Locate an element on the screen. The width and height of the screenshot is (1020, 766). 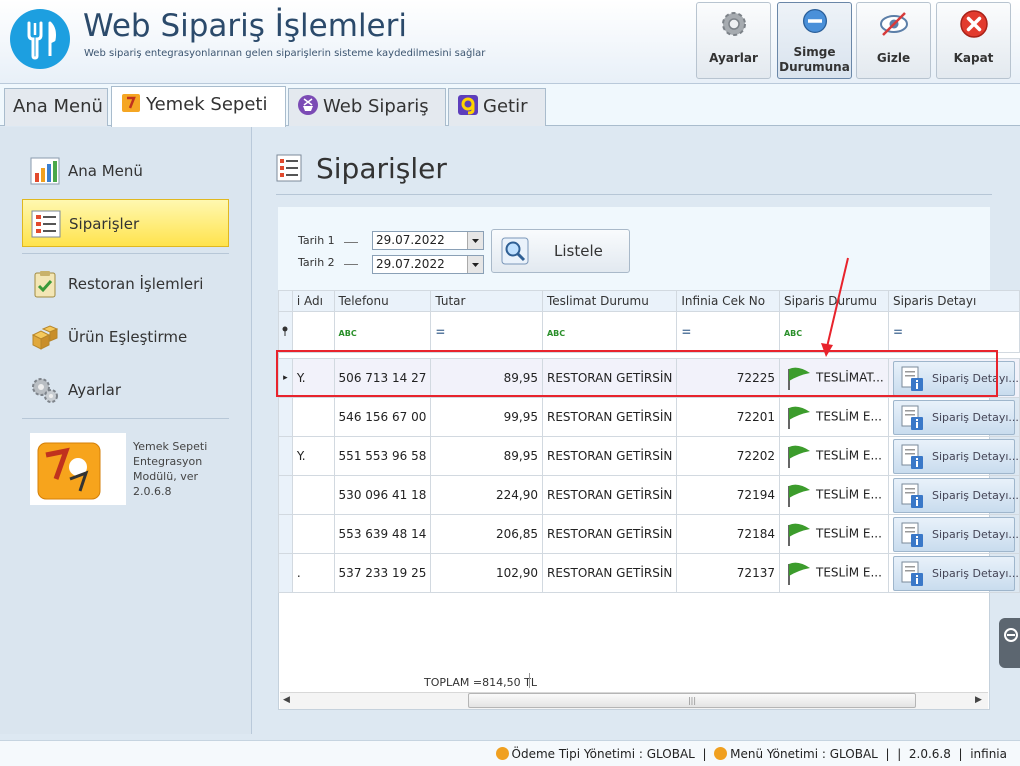
amount-cell: 89,95 is located at coordinates (486, 456).